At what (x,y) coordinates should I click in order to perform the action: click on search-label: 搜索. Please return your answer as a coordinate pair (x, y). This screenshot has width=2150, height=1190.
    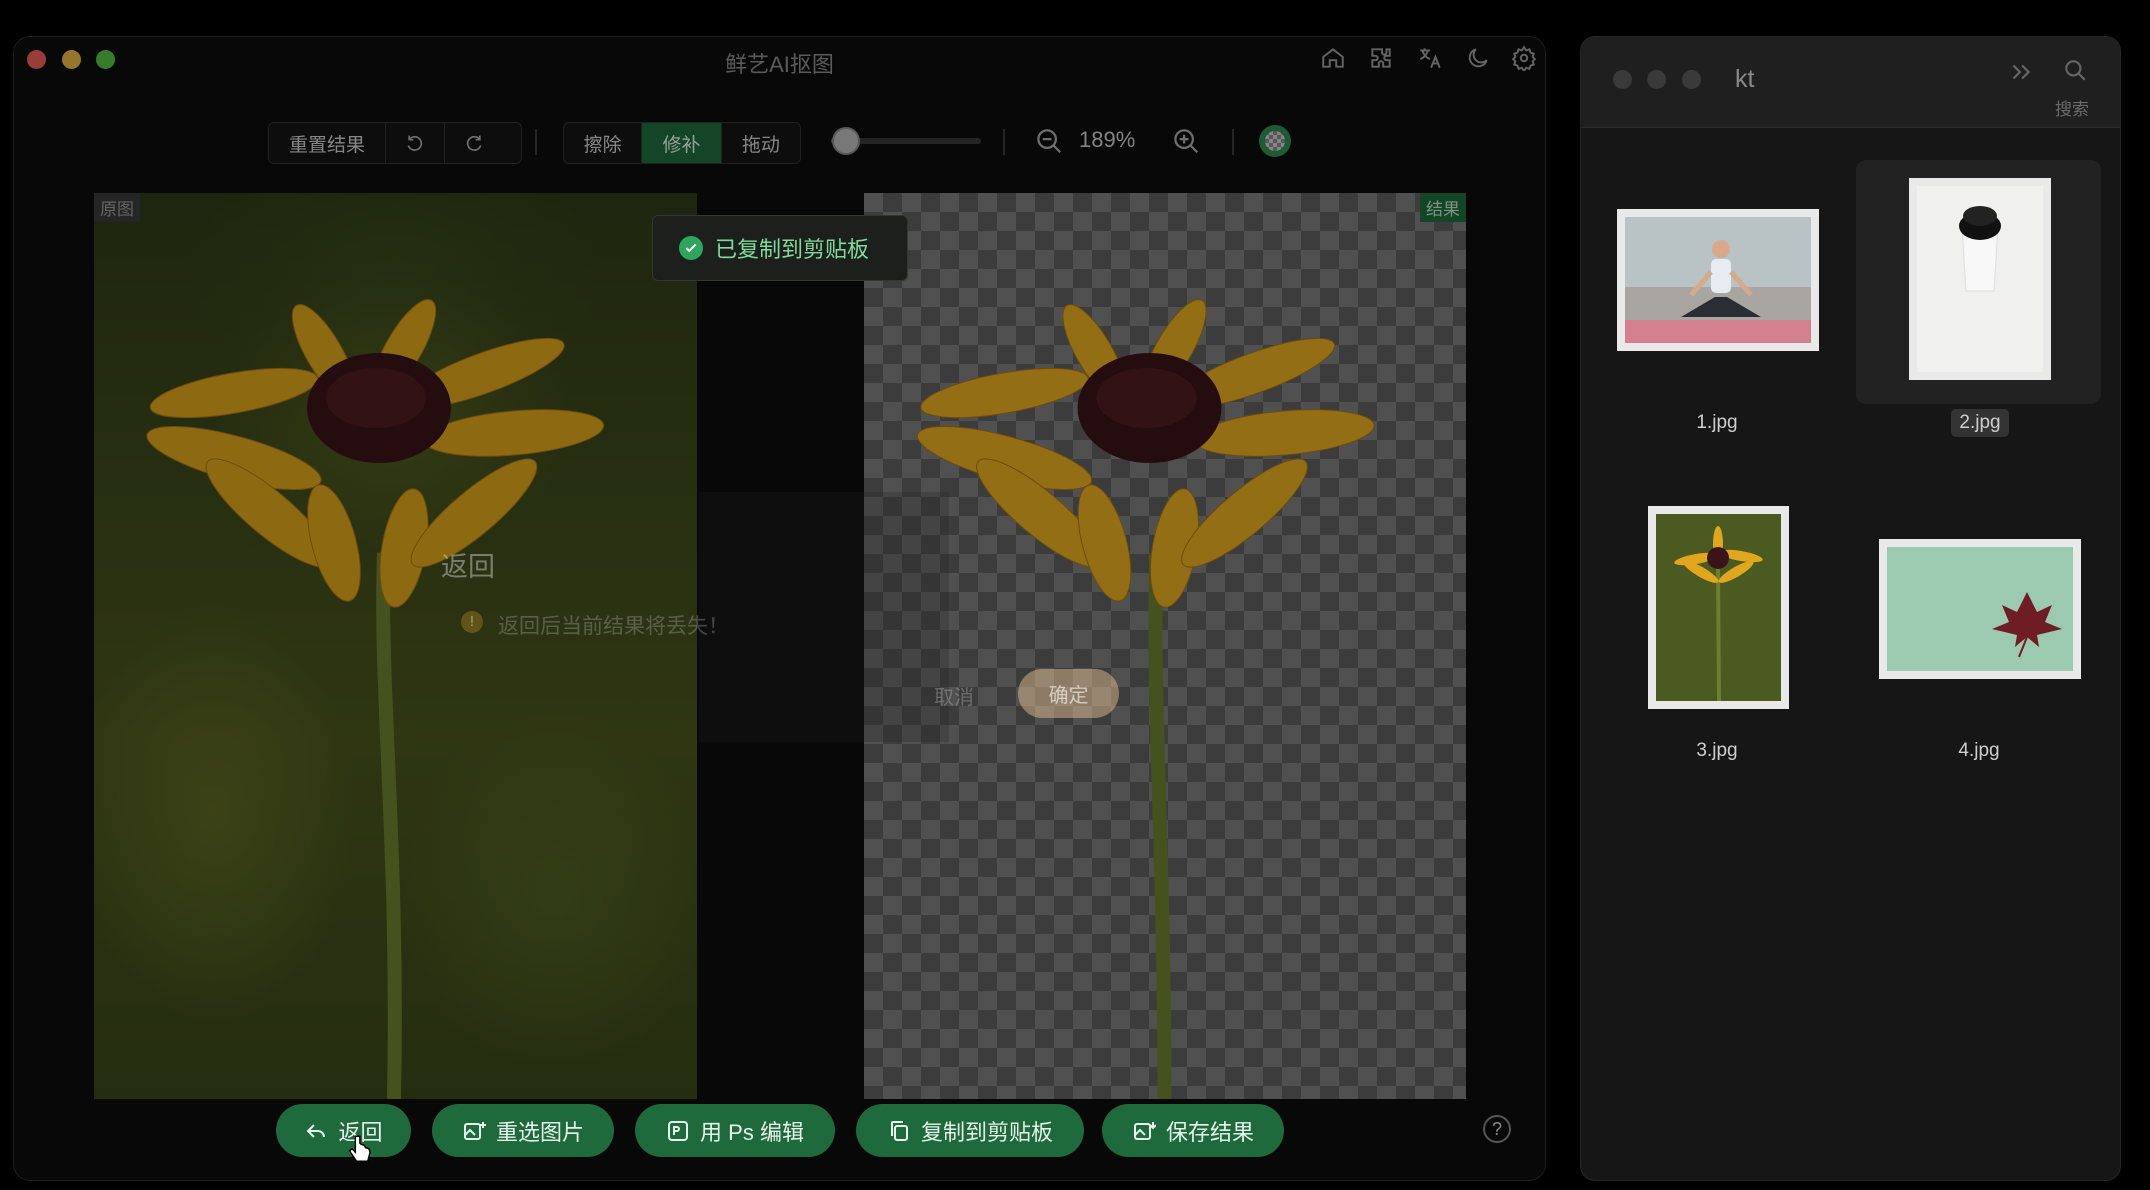
    Looking at the image, I should click on (2072, 109).